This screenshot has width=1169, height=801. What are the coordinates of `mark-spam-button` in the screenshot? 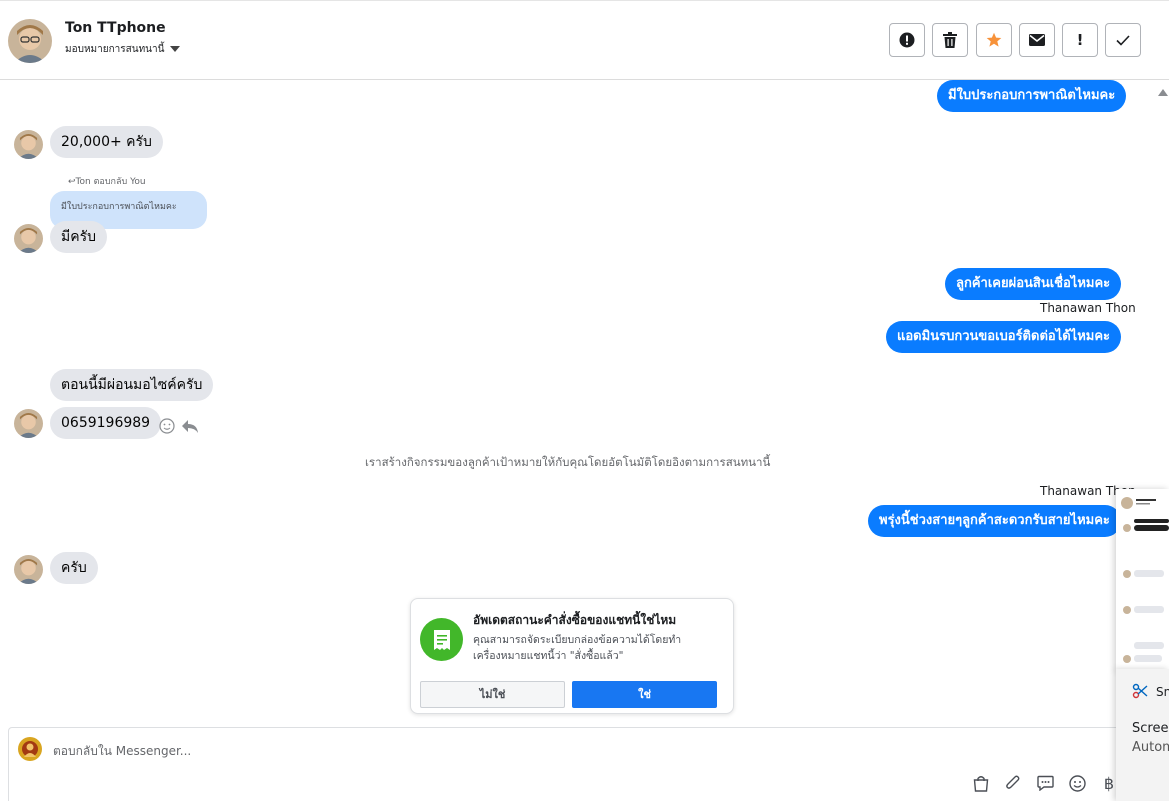 It's located at (907, 40).